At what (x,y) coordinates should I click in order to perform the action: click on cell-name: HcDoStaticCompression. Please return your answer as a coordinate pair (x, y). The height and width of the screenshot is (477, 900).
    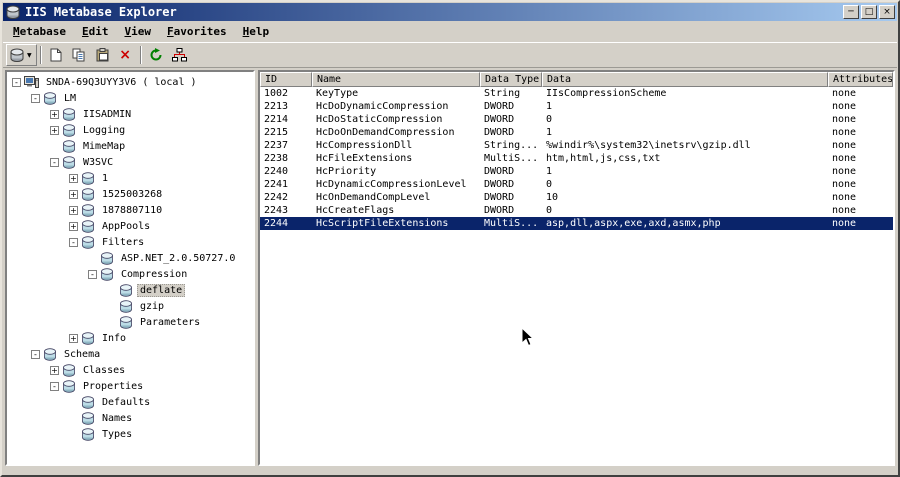
    Looking at the image, I should click on (379, 119).